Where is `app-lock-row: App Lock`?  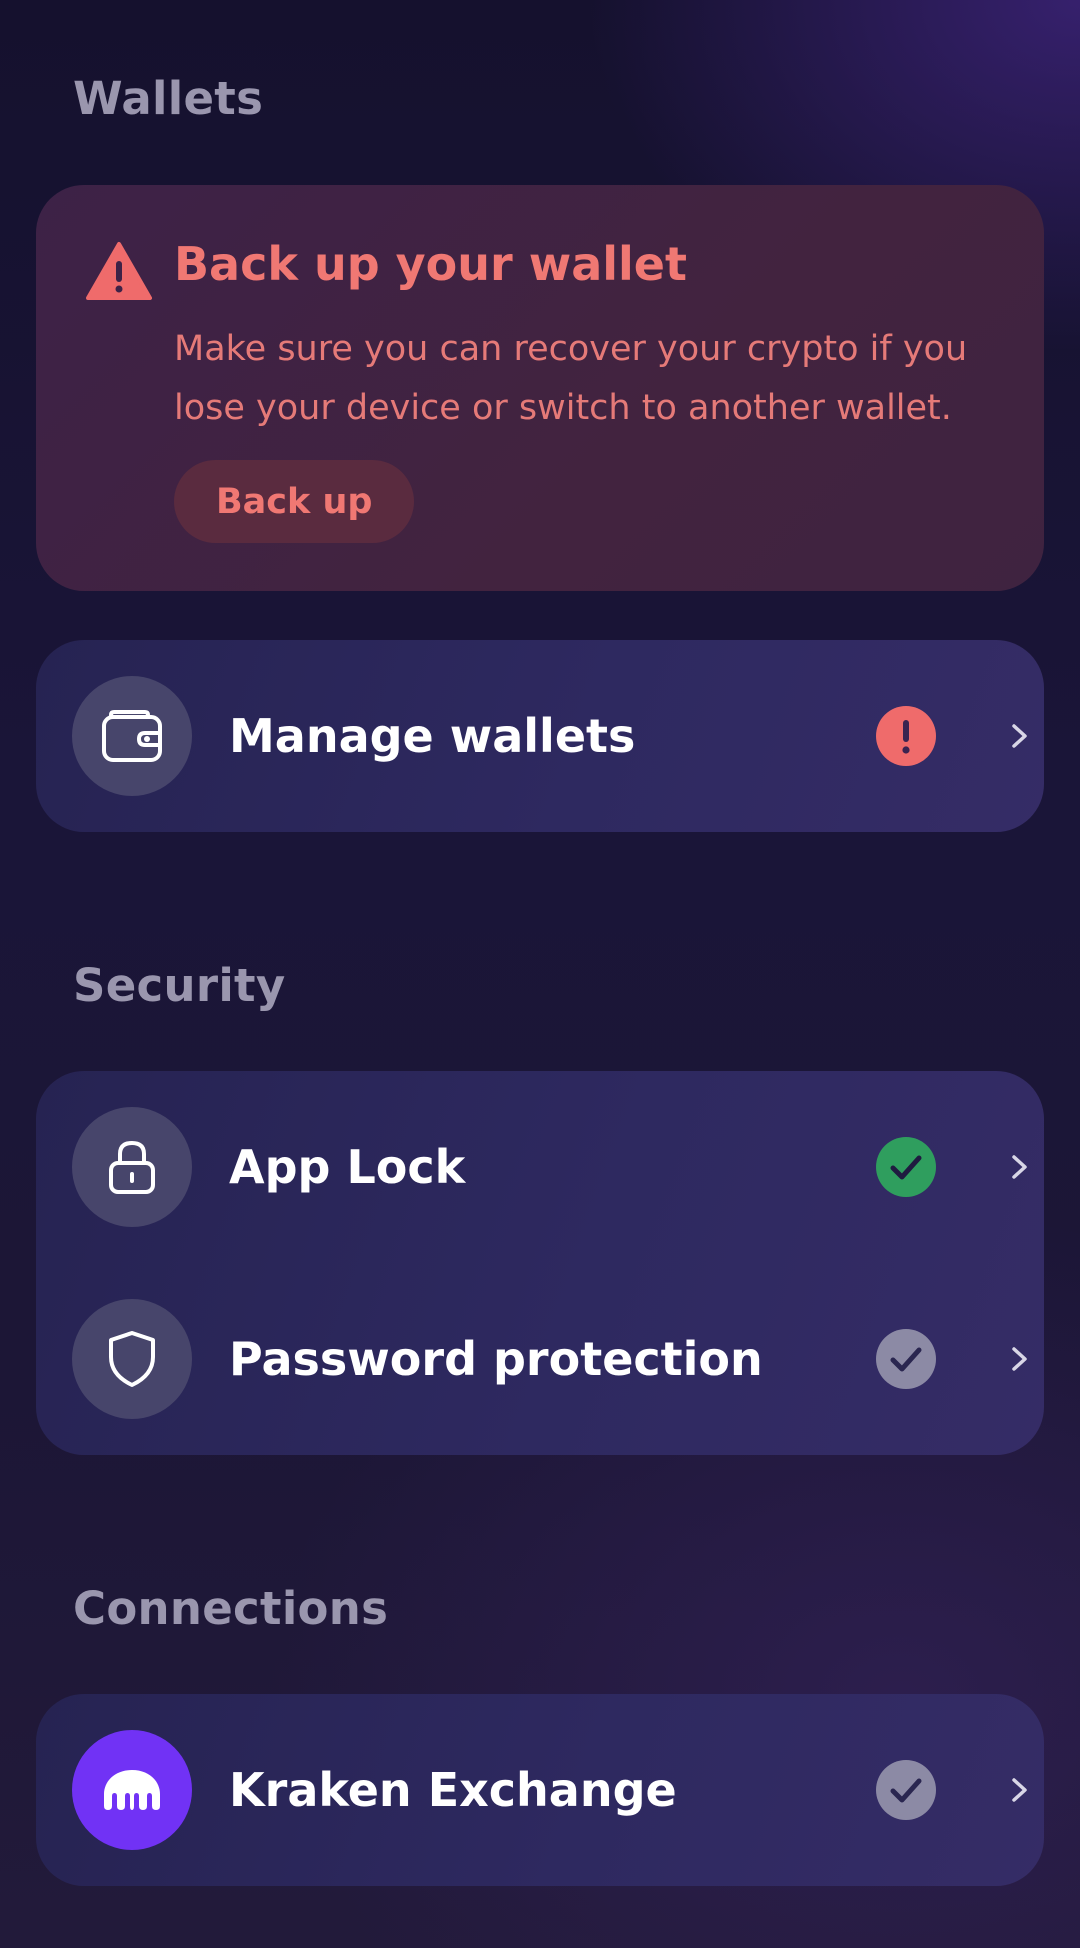 app-lock-row: App Lock is located at coordinates (540, 1167).